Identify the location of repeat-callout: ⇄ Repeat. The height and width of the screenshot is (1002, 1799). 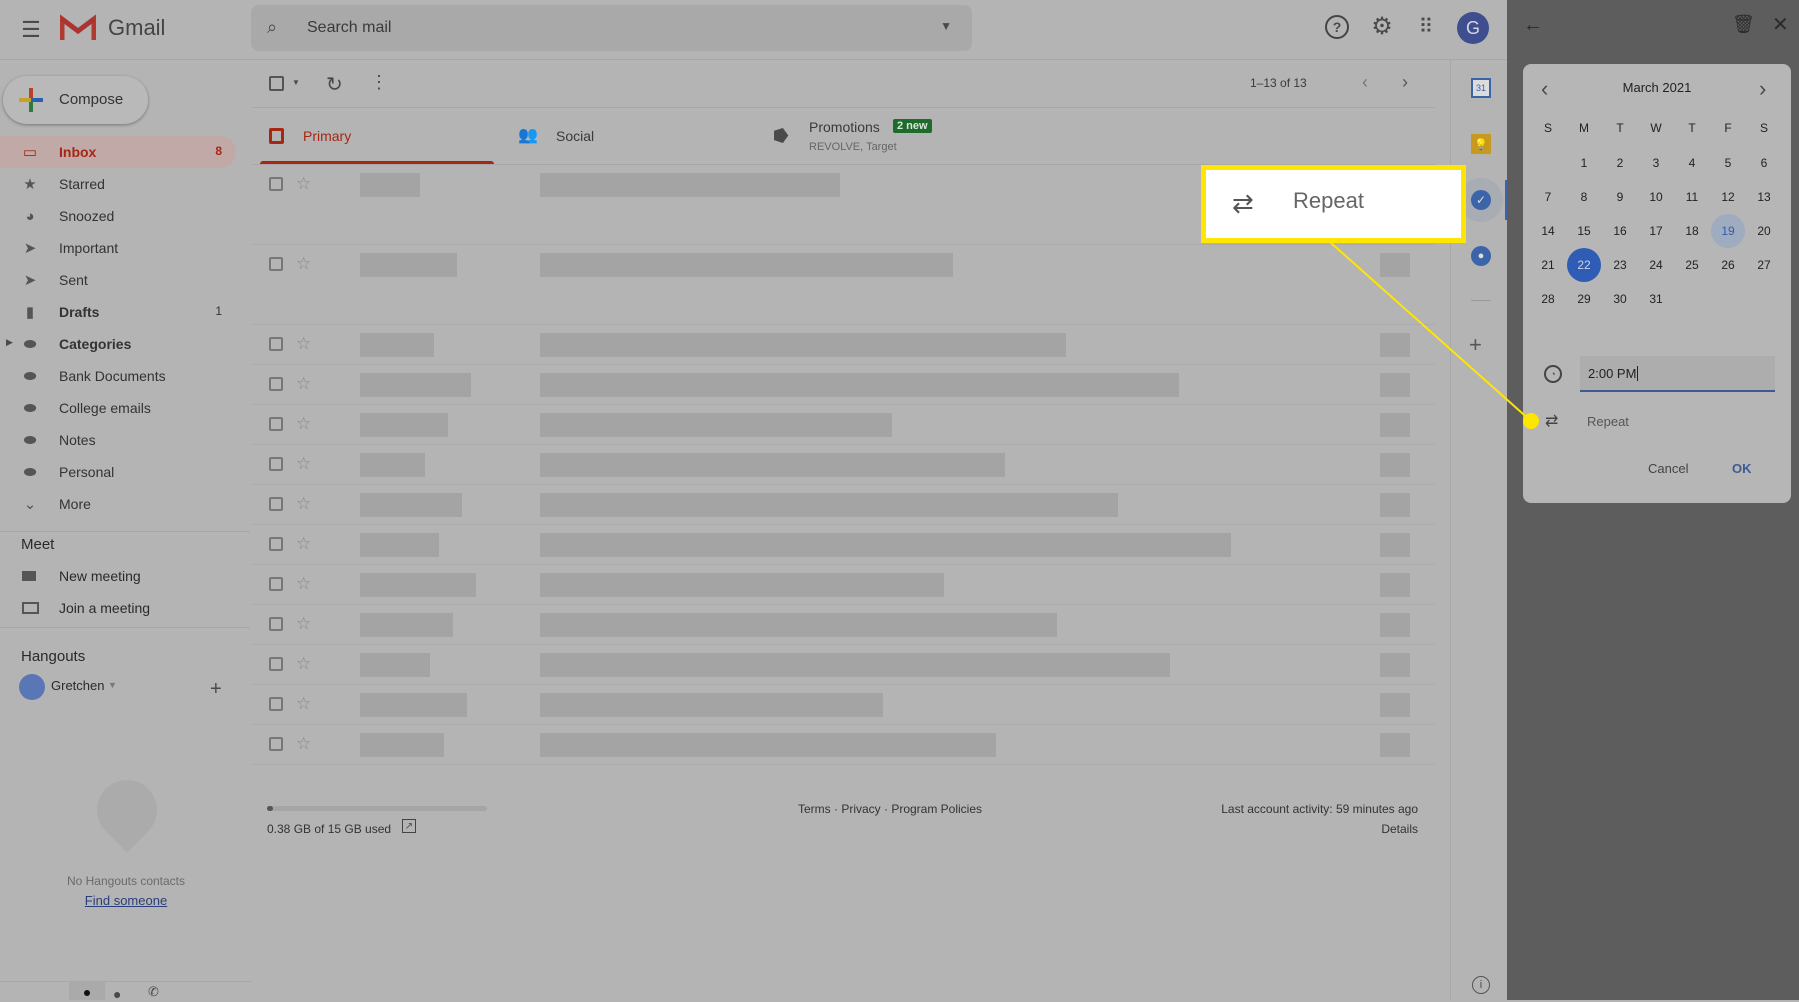
(1333, 204).